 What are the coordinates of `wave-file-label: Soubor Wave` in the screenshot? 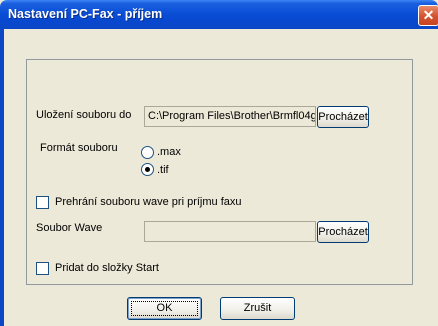 It's located at (69, 228).